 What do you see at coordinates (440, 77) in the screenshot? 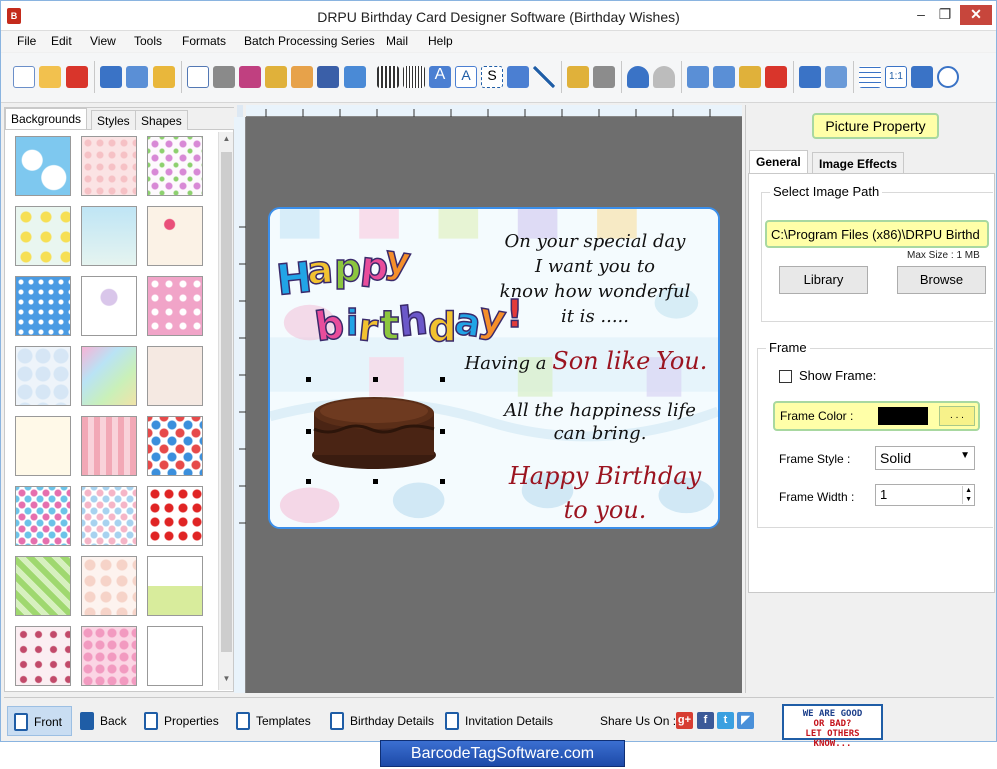
I see `text-icon: A` at bounding box center [440, 77].